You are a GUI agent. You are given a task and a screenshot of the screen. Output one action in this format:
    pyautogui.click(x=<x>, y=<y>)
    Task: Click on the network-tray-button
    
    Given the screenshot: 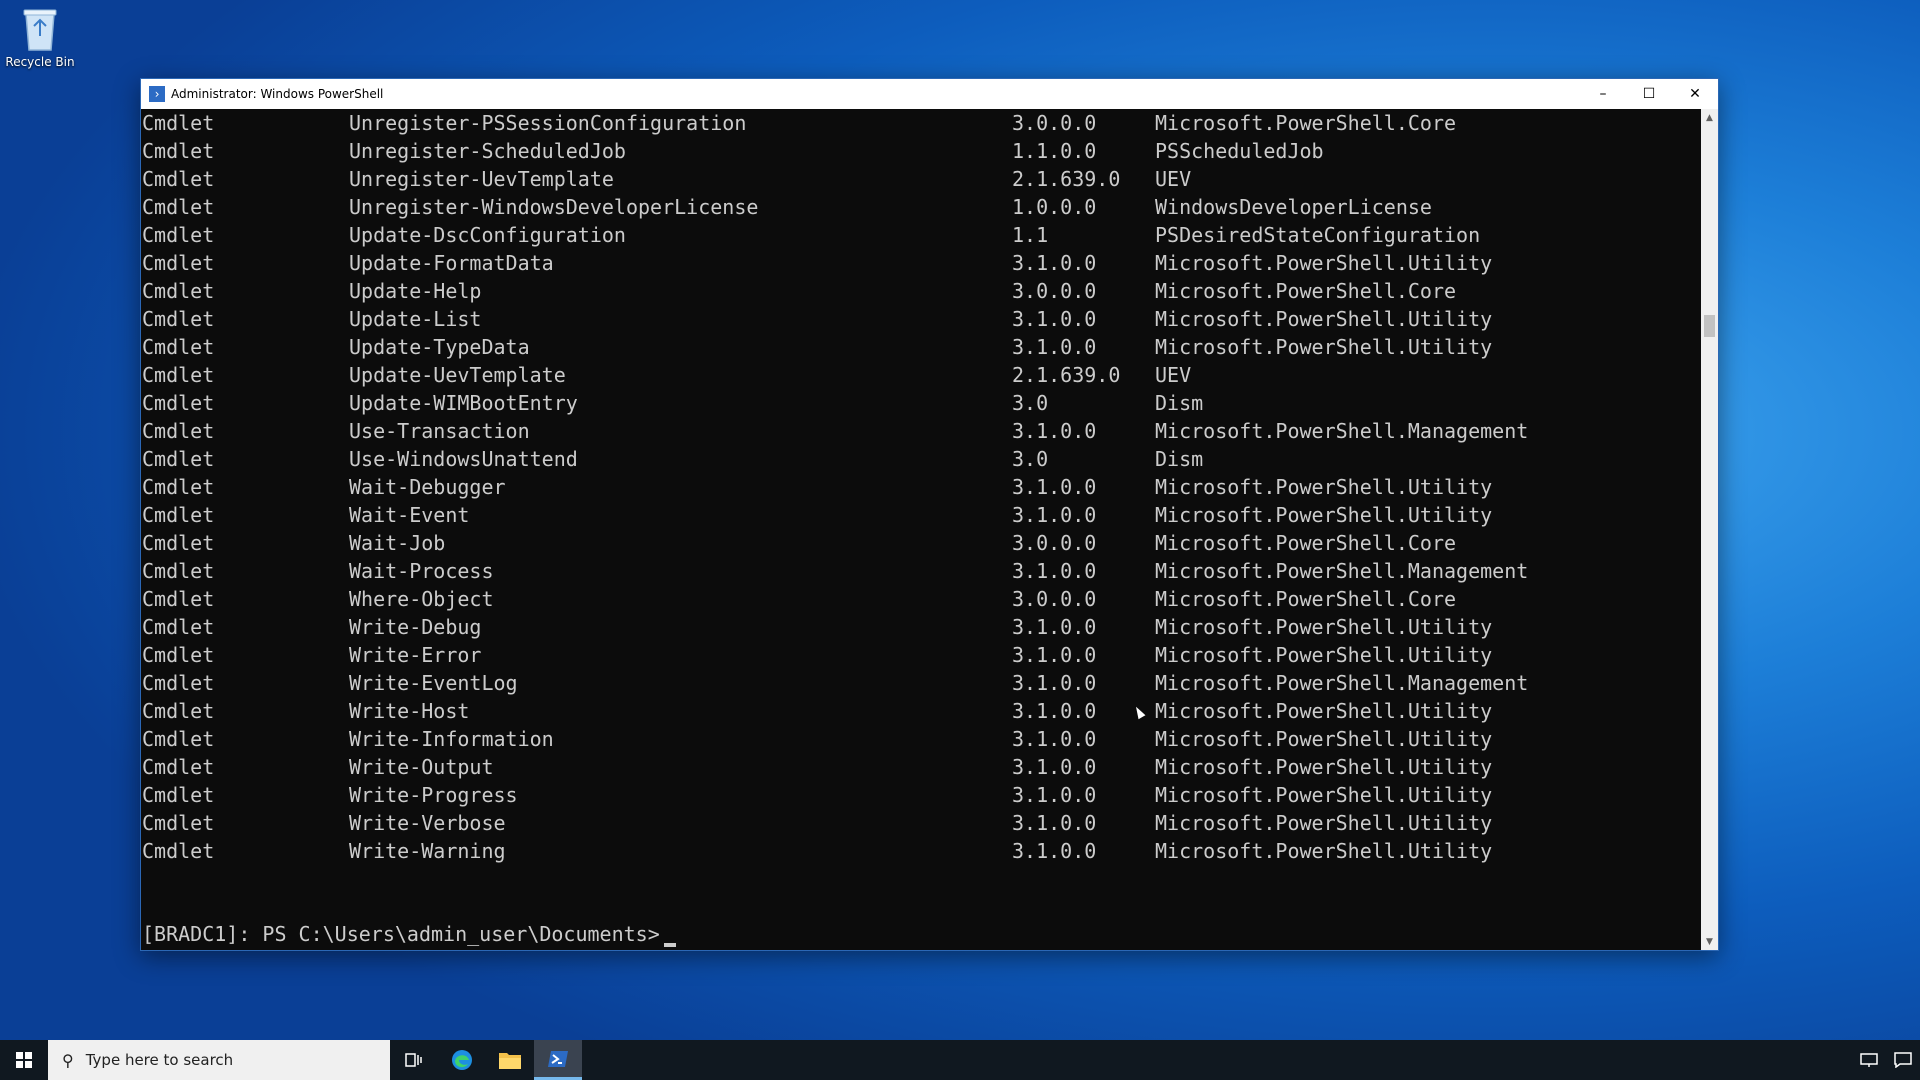 What is the action you would take?
    pyautogui.click(x=1869, y=1060)
    